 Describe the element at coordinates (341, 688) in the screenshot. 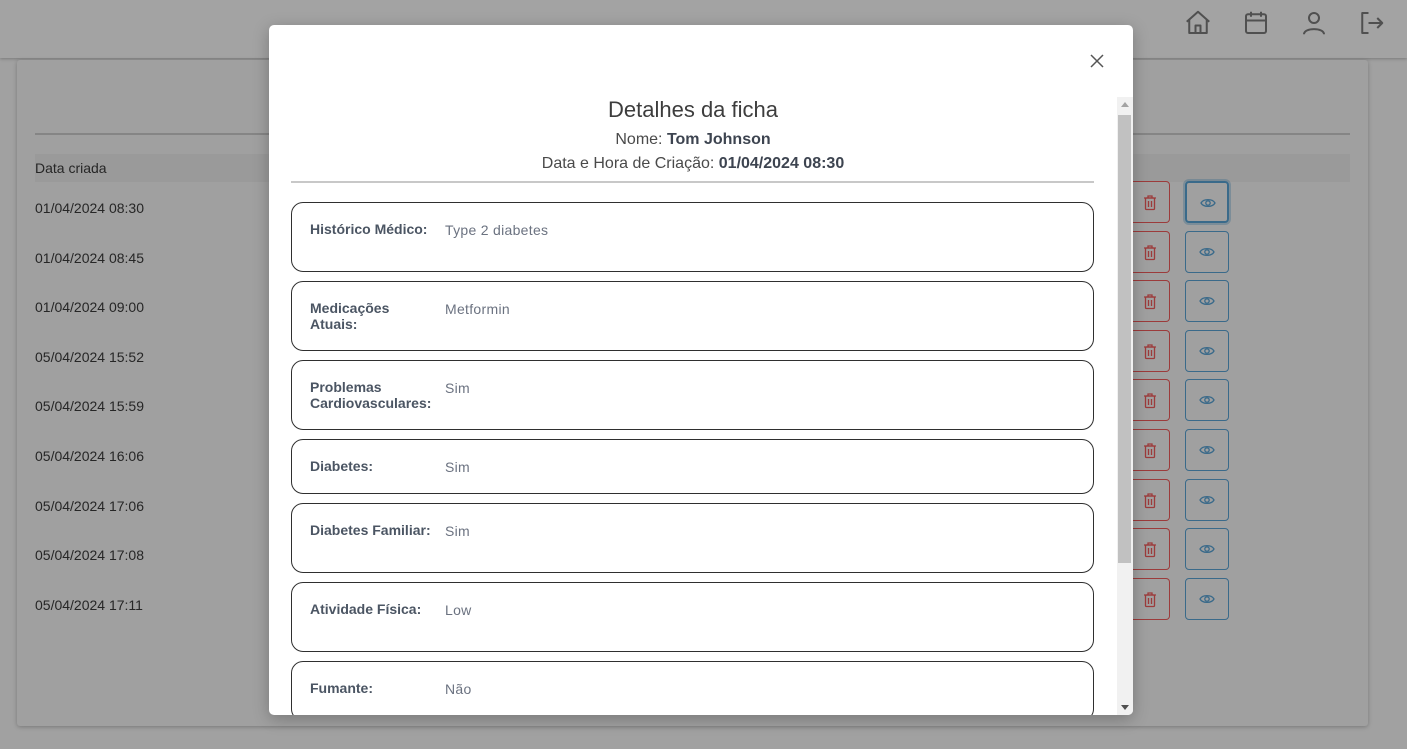

I see `field-label: Fumante:` at that location.